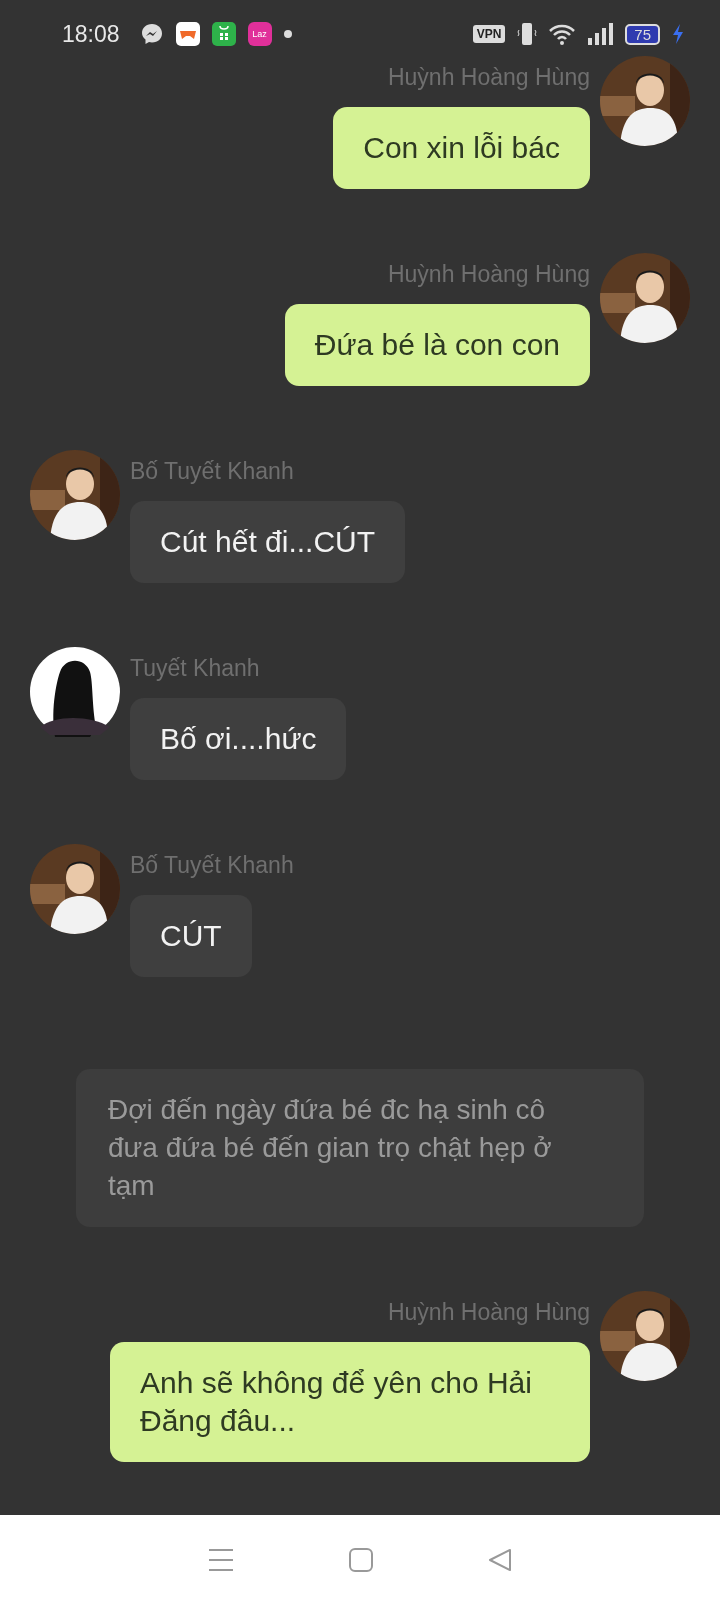  What do you see at coordinates (562, 34) in the screenshot?
I see `wifi-icon` at bounding box center [562, 34].